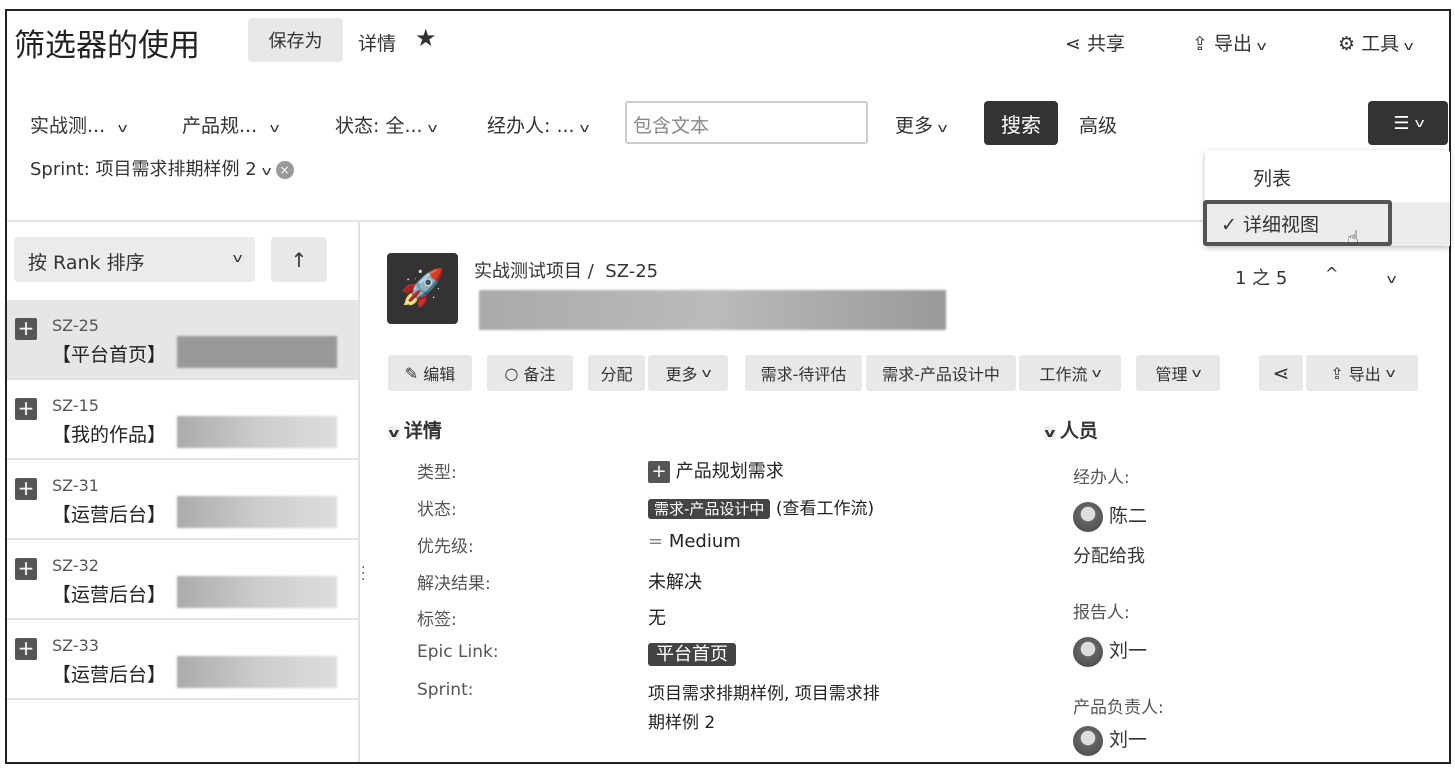 The height and width of the screenshot is (769, 1455). Describe the element at coordinates (75, 405) in the screenshot. I see `issue-key: SZ-15` at that location.